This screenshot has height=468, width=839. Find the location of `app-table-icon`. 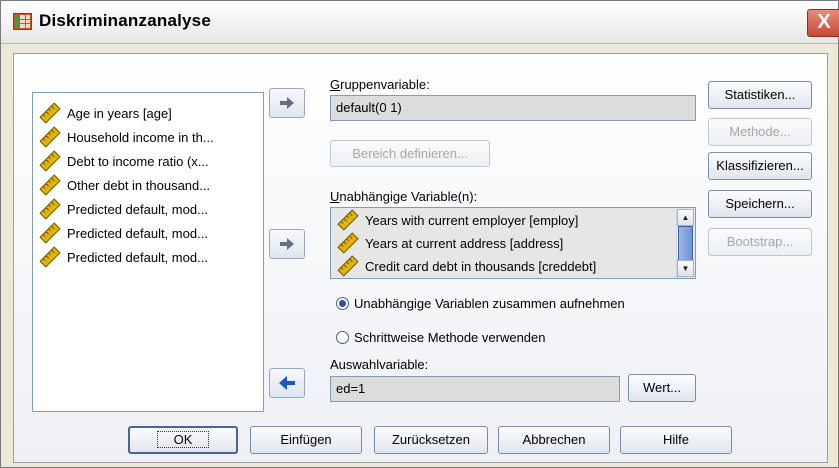

app-table-icon is located at coordinates (22, 21).